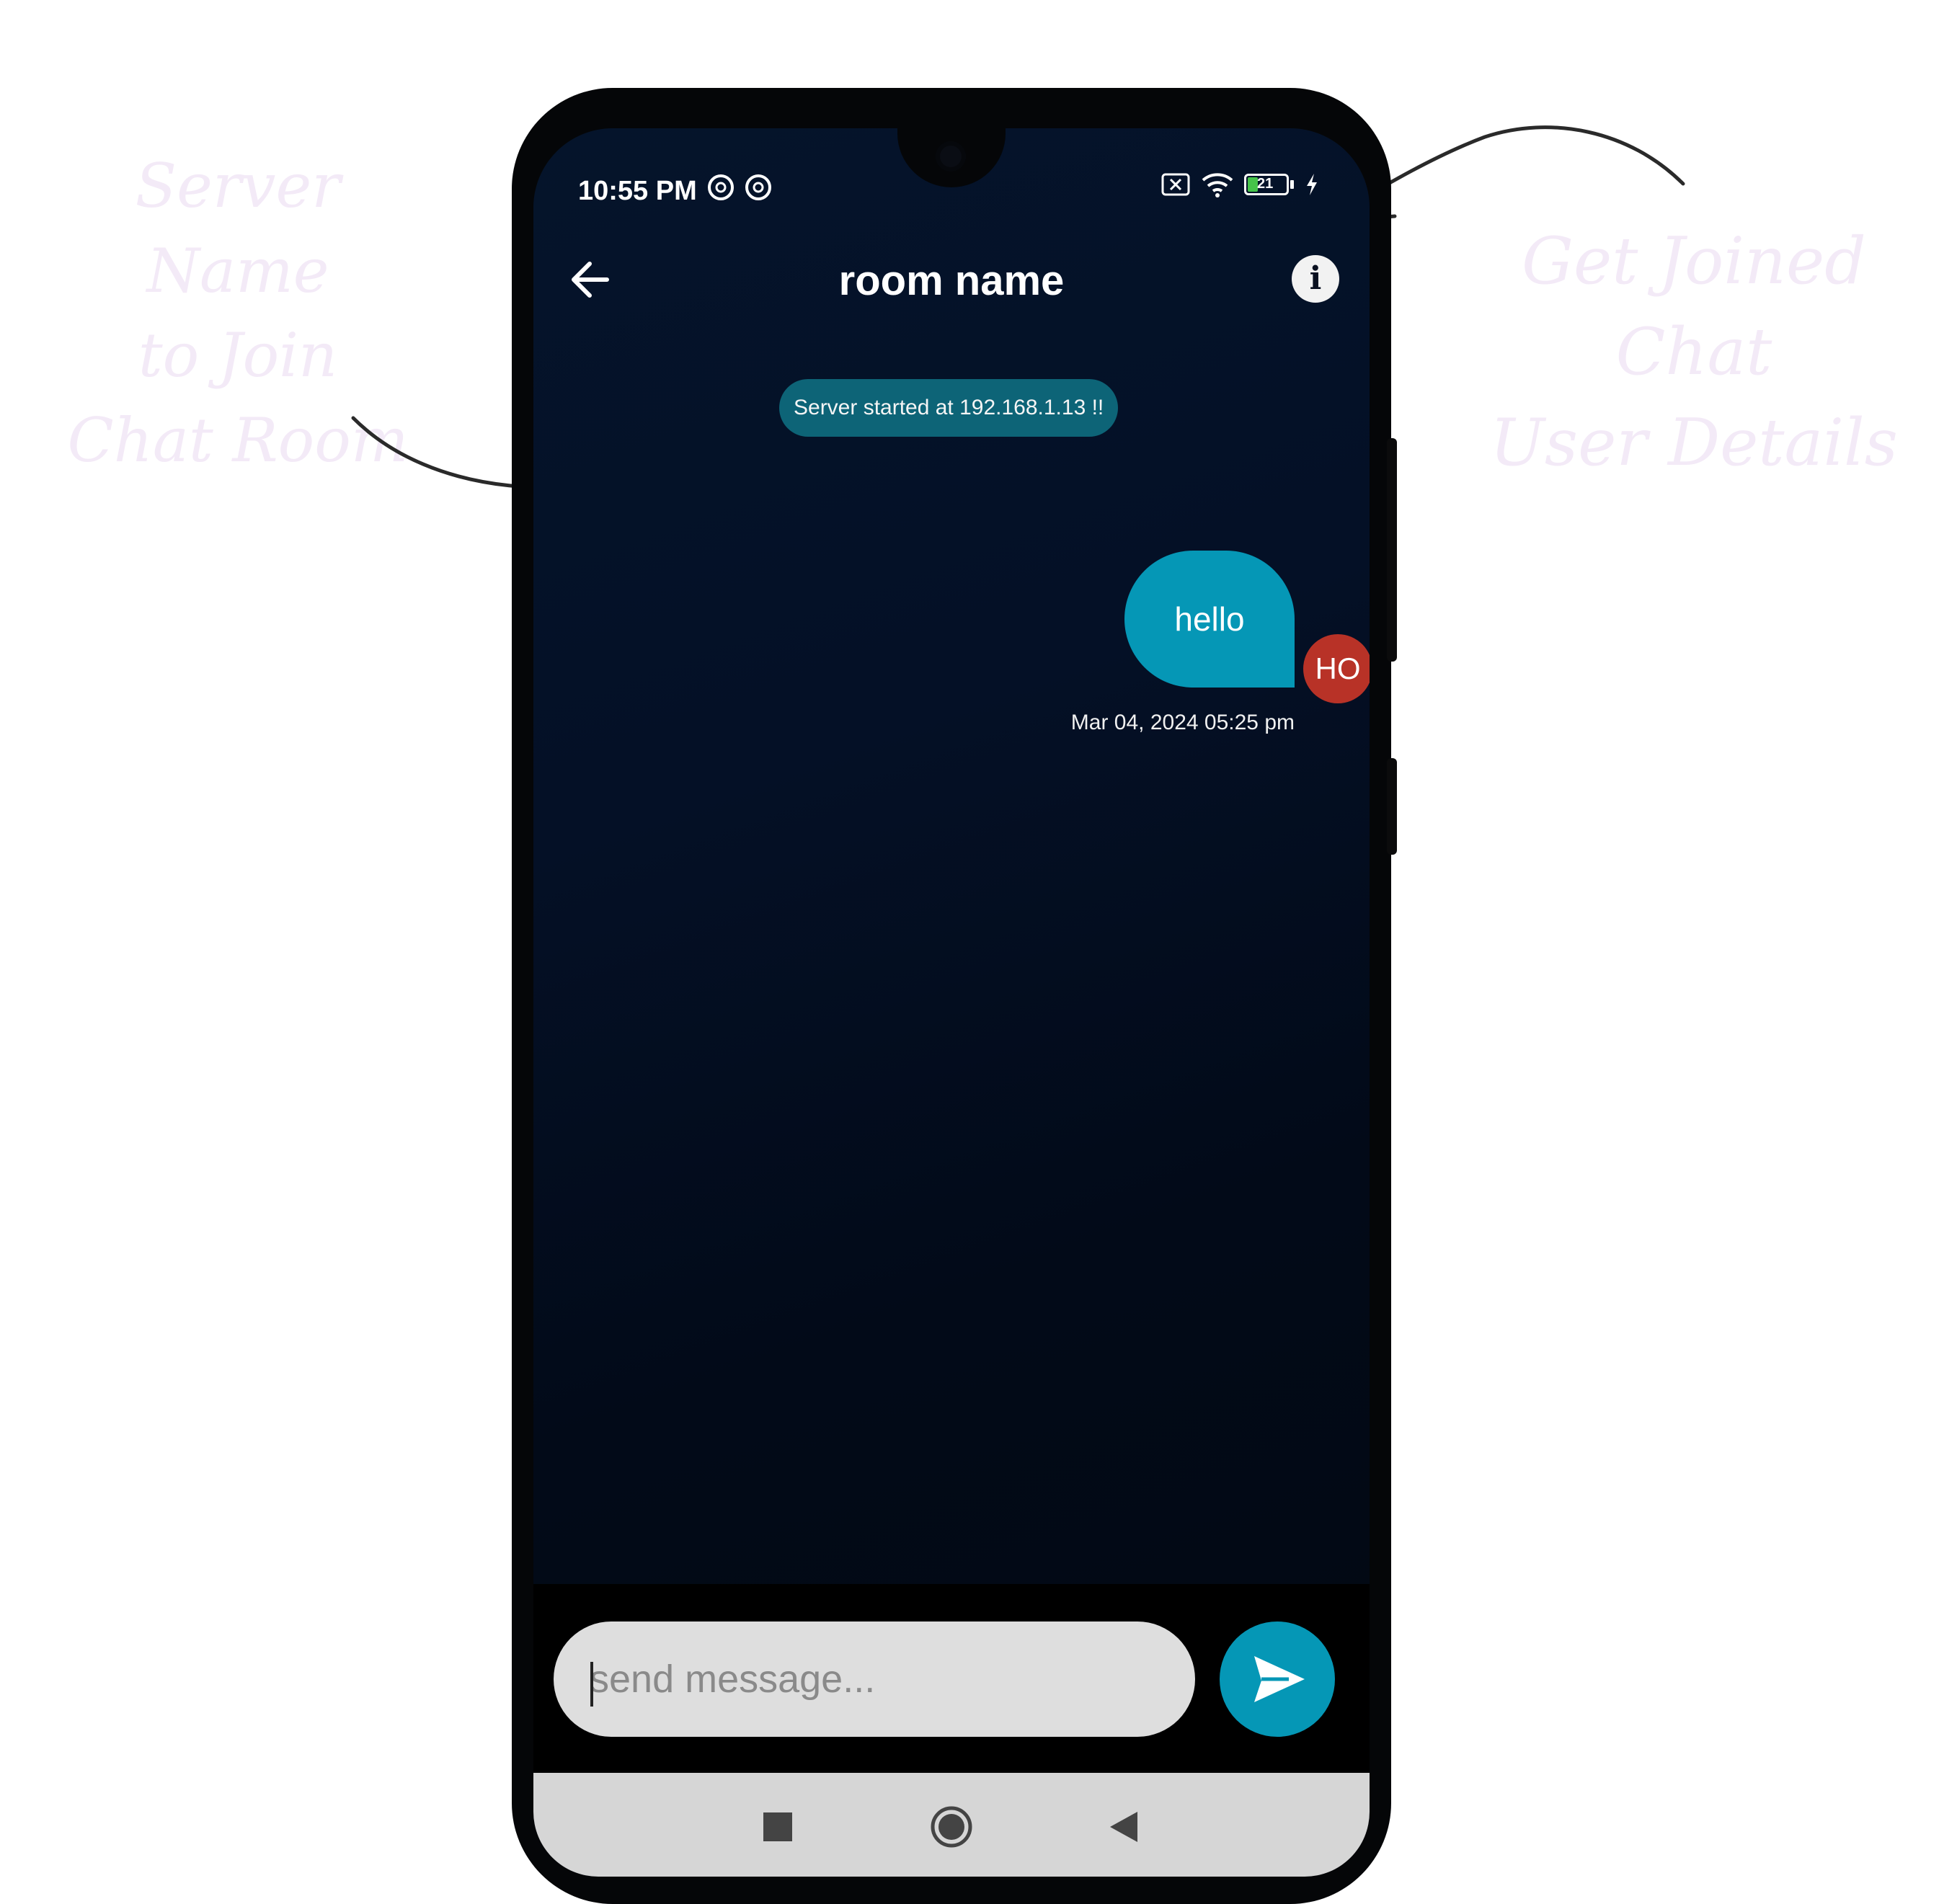 The width and height of the screenshot is (1957, 1904). I want to click on wifi-icon, so click(1217, 185).